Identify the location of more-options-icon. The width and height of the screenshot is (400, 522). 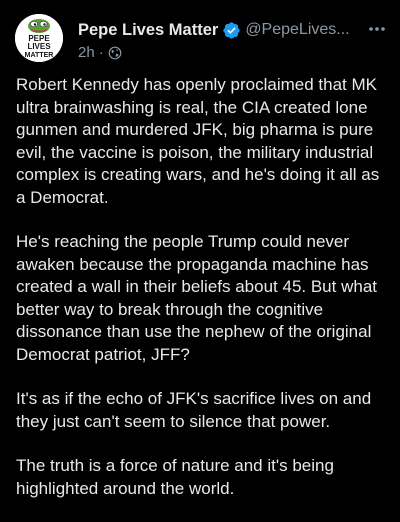
(377, 29).